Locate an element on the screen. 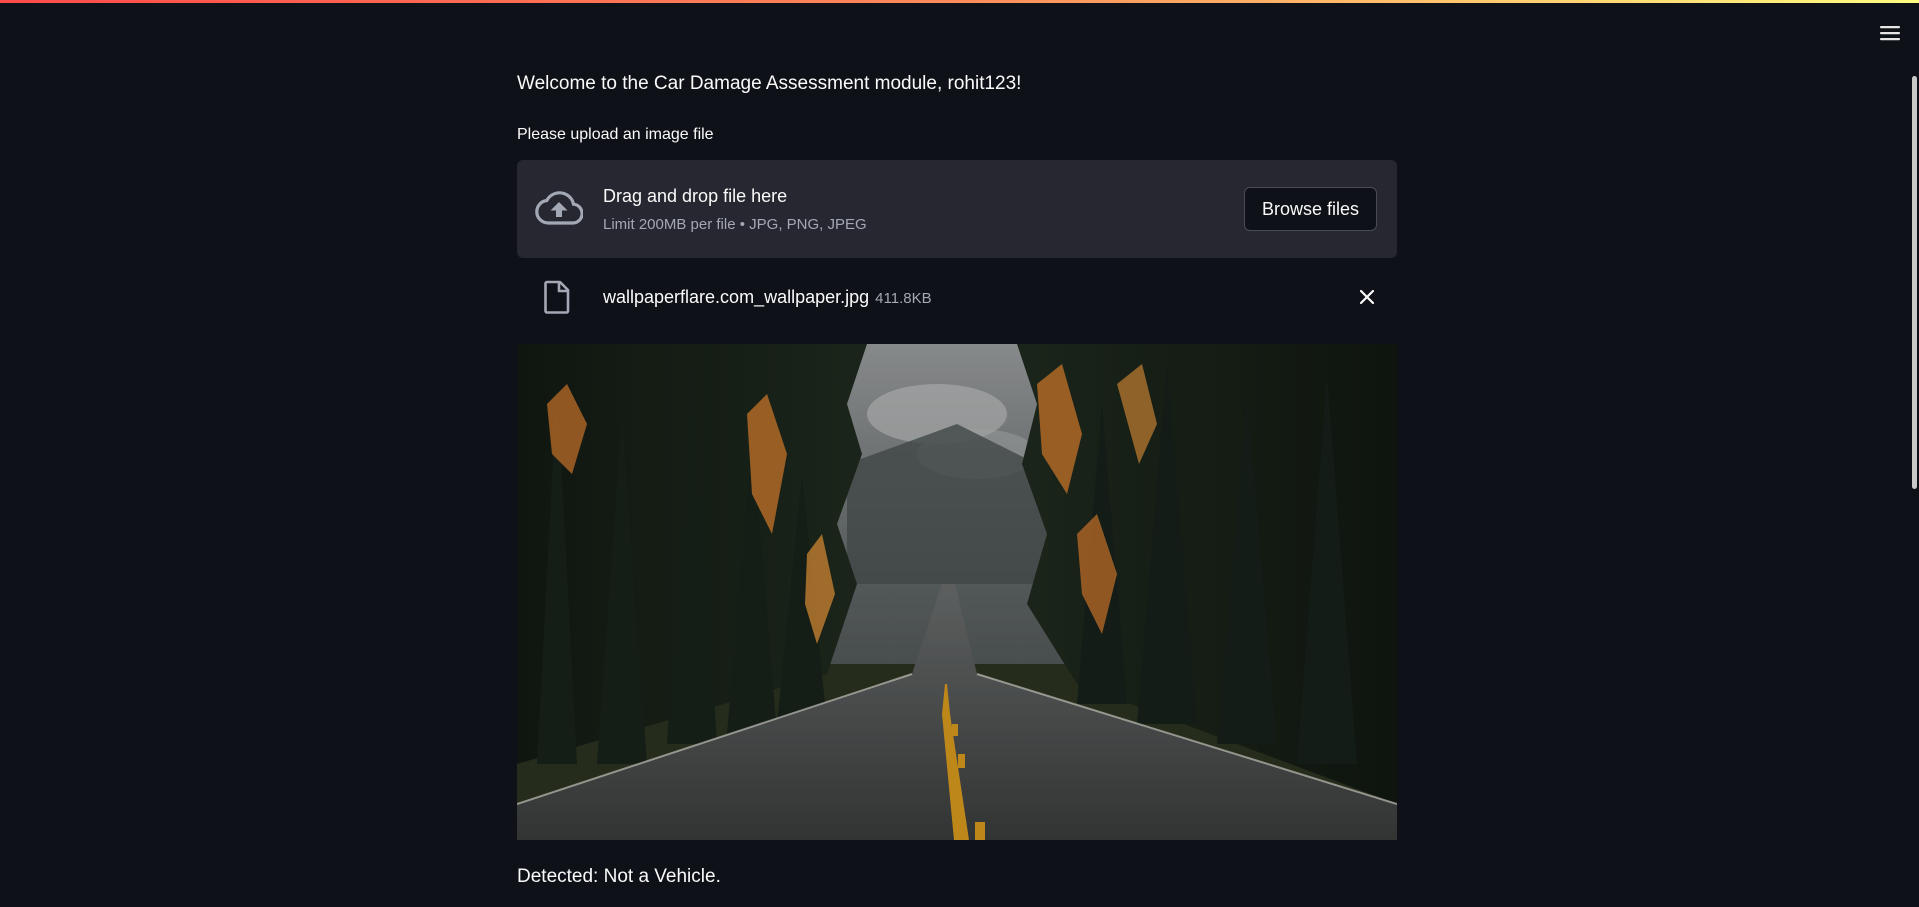  file-icon is located at coordinates (557, 297).